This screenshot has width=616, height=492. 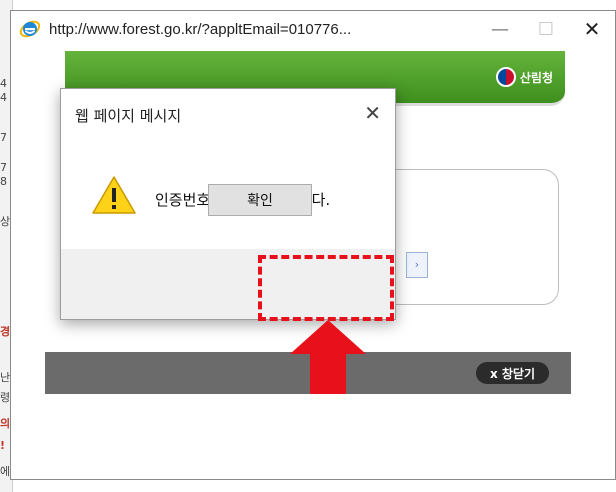 I want to click on warning-icon, so click(x=114, y=195).